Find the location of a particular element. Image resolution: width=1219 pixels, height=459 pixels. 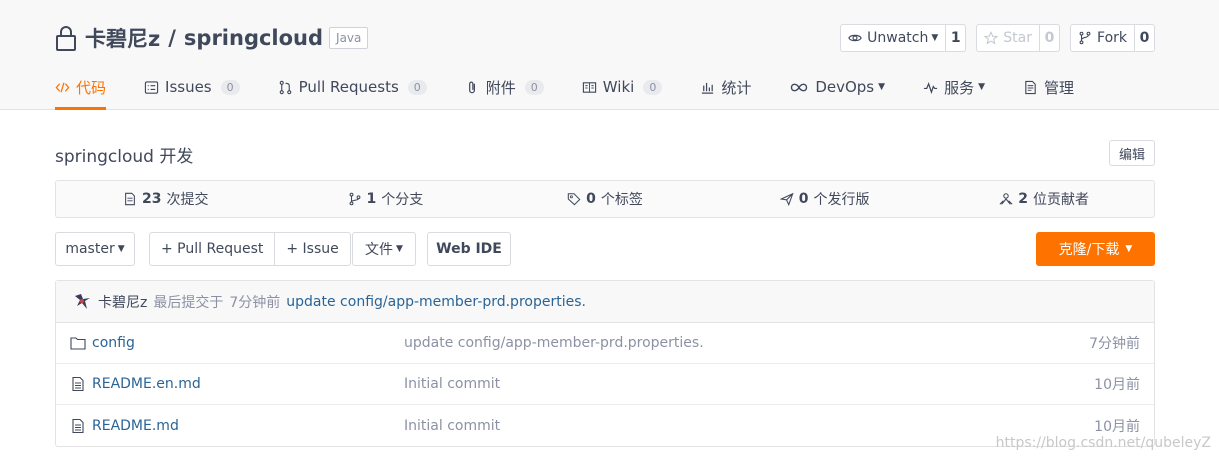

tab-attachments: 附件 0 is located at coordinates (504, 87).